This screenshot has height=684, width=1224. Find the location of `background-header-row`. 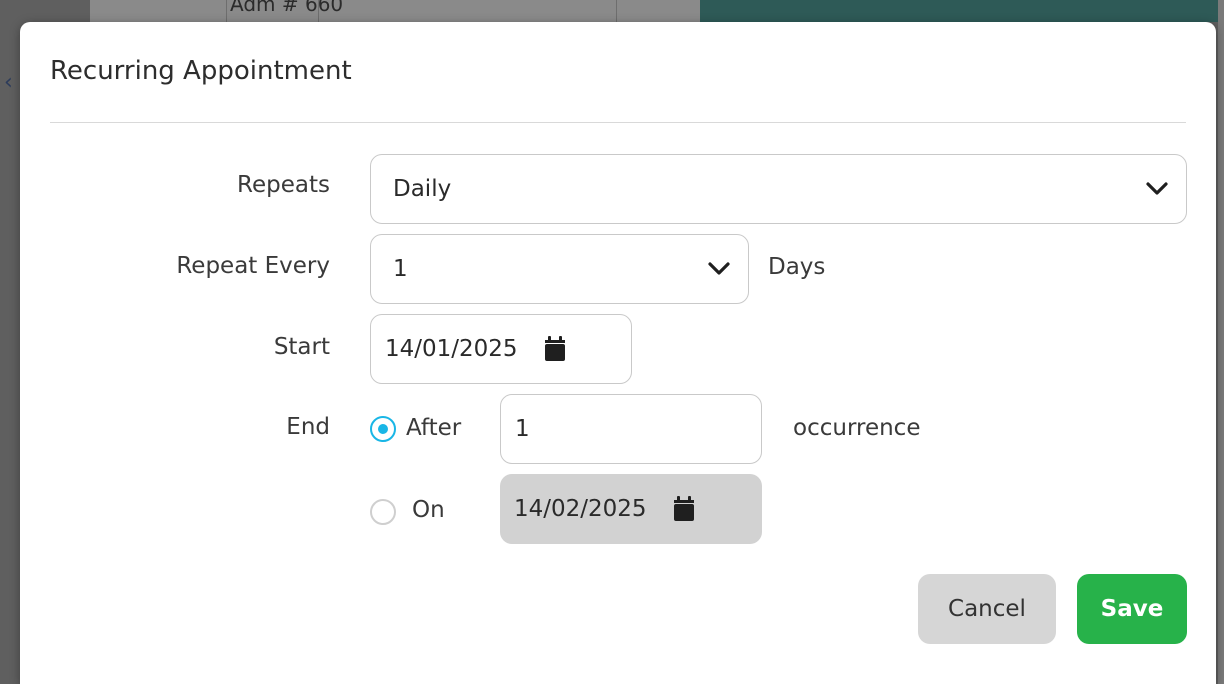

background-header-row is located at coordinates (395, 11).